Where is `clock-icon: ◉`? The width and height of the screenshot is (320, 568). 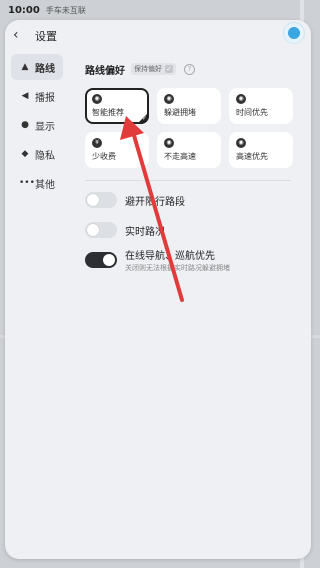
clock-icon: ◉ is located at coordinates (241, 99).